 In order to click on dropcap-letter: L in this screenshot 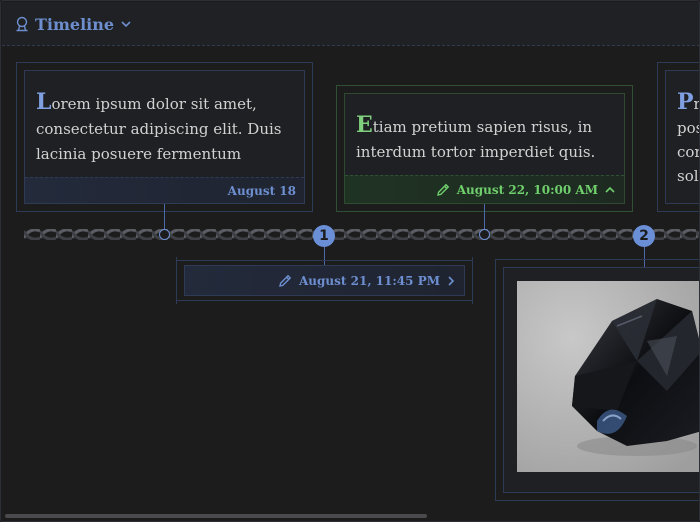, I will do `click(44, 102)`.